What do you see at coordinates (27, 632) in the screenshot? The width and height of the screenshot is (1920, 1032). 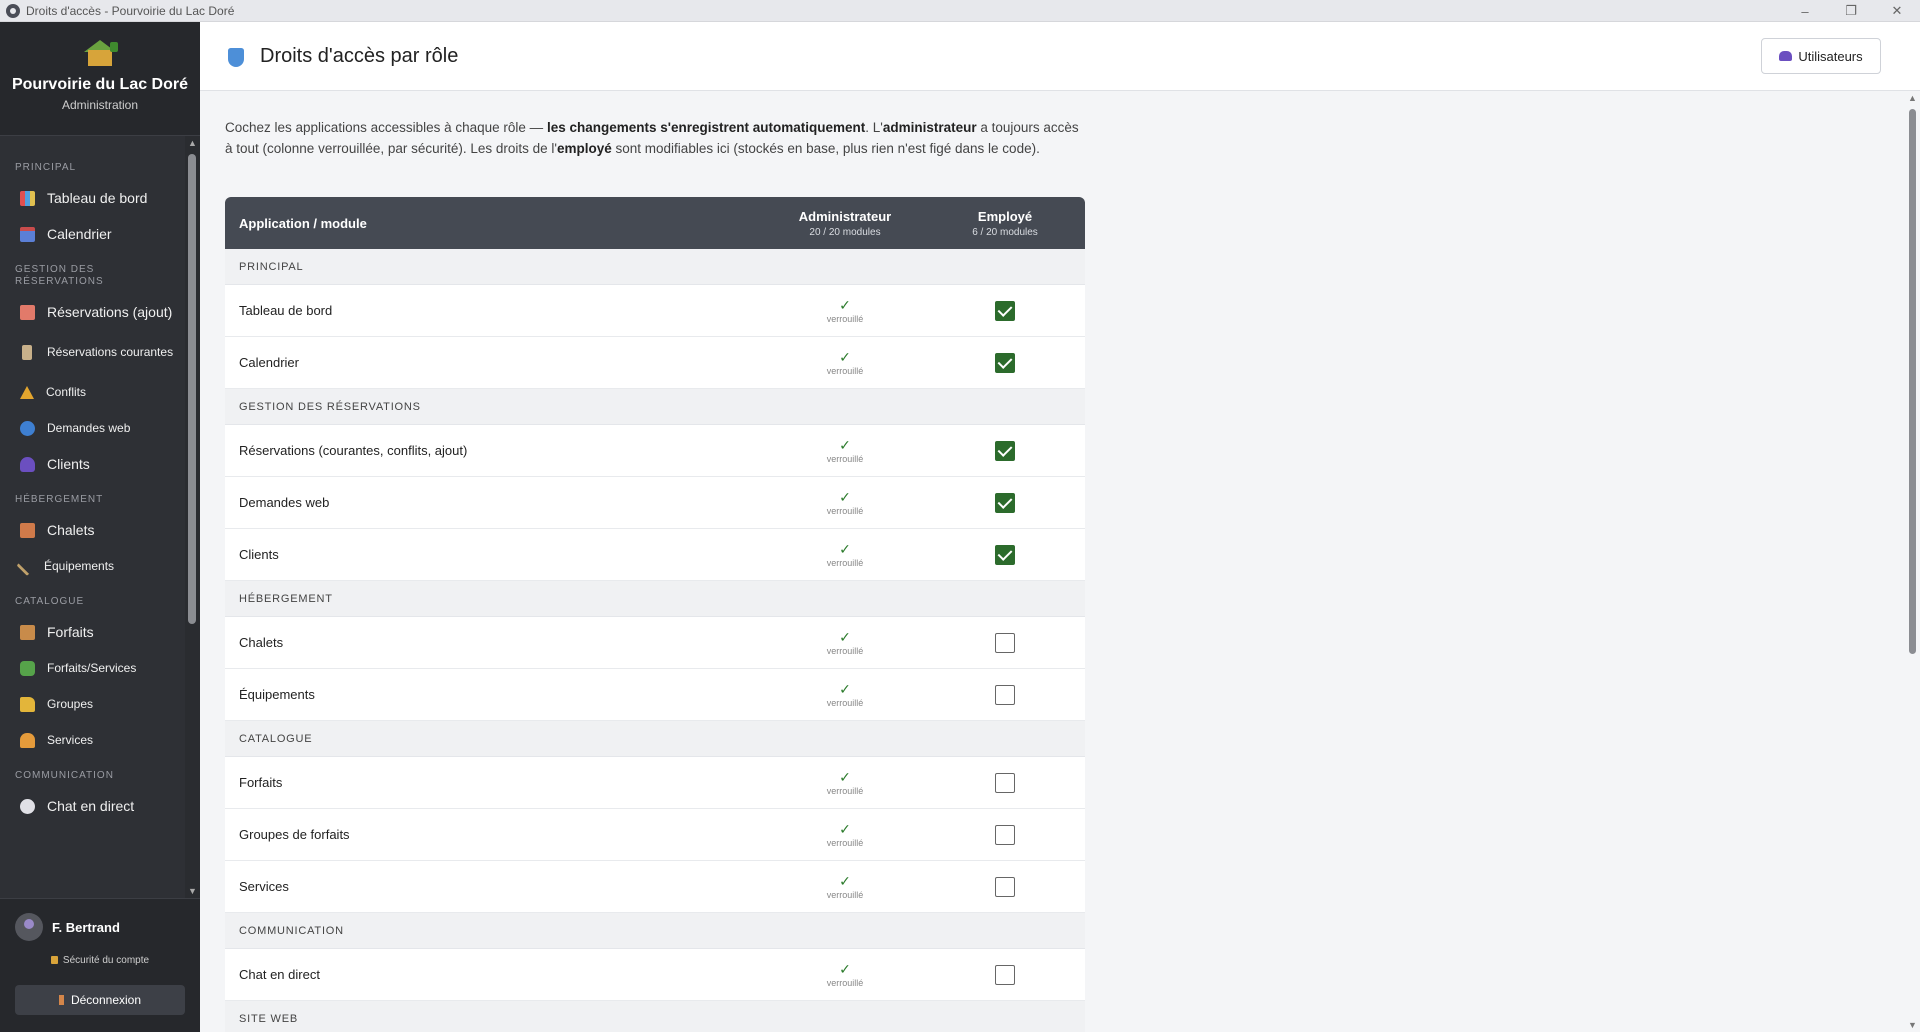 I see `package-icon` at bounding box center [27, 632].